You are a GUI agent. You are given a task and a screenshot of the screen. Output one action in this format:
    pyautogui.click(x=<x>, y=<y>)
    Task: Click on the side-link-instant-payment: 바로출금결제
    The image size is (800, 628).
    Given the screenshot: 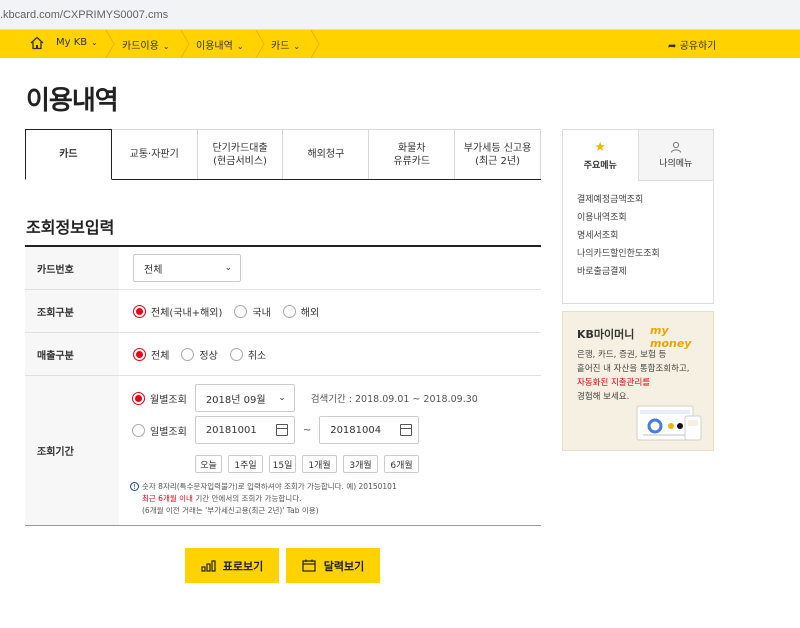 What is the action you would take?
    pyautogui.click(x=645, y=272)
    